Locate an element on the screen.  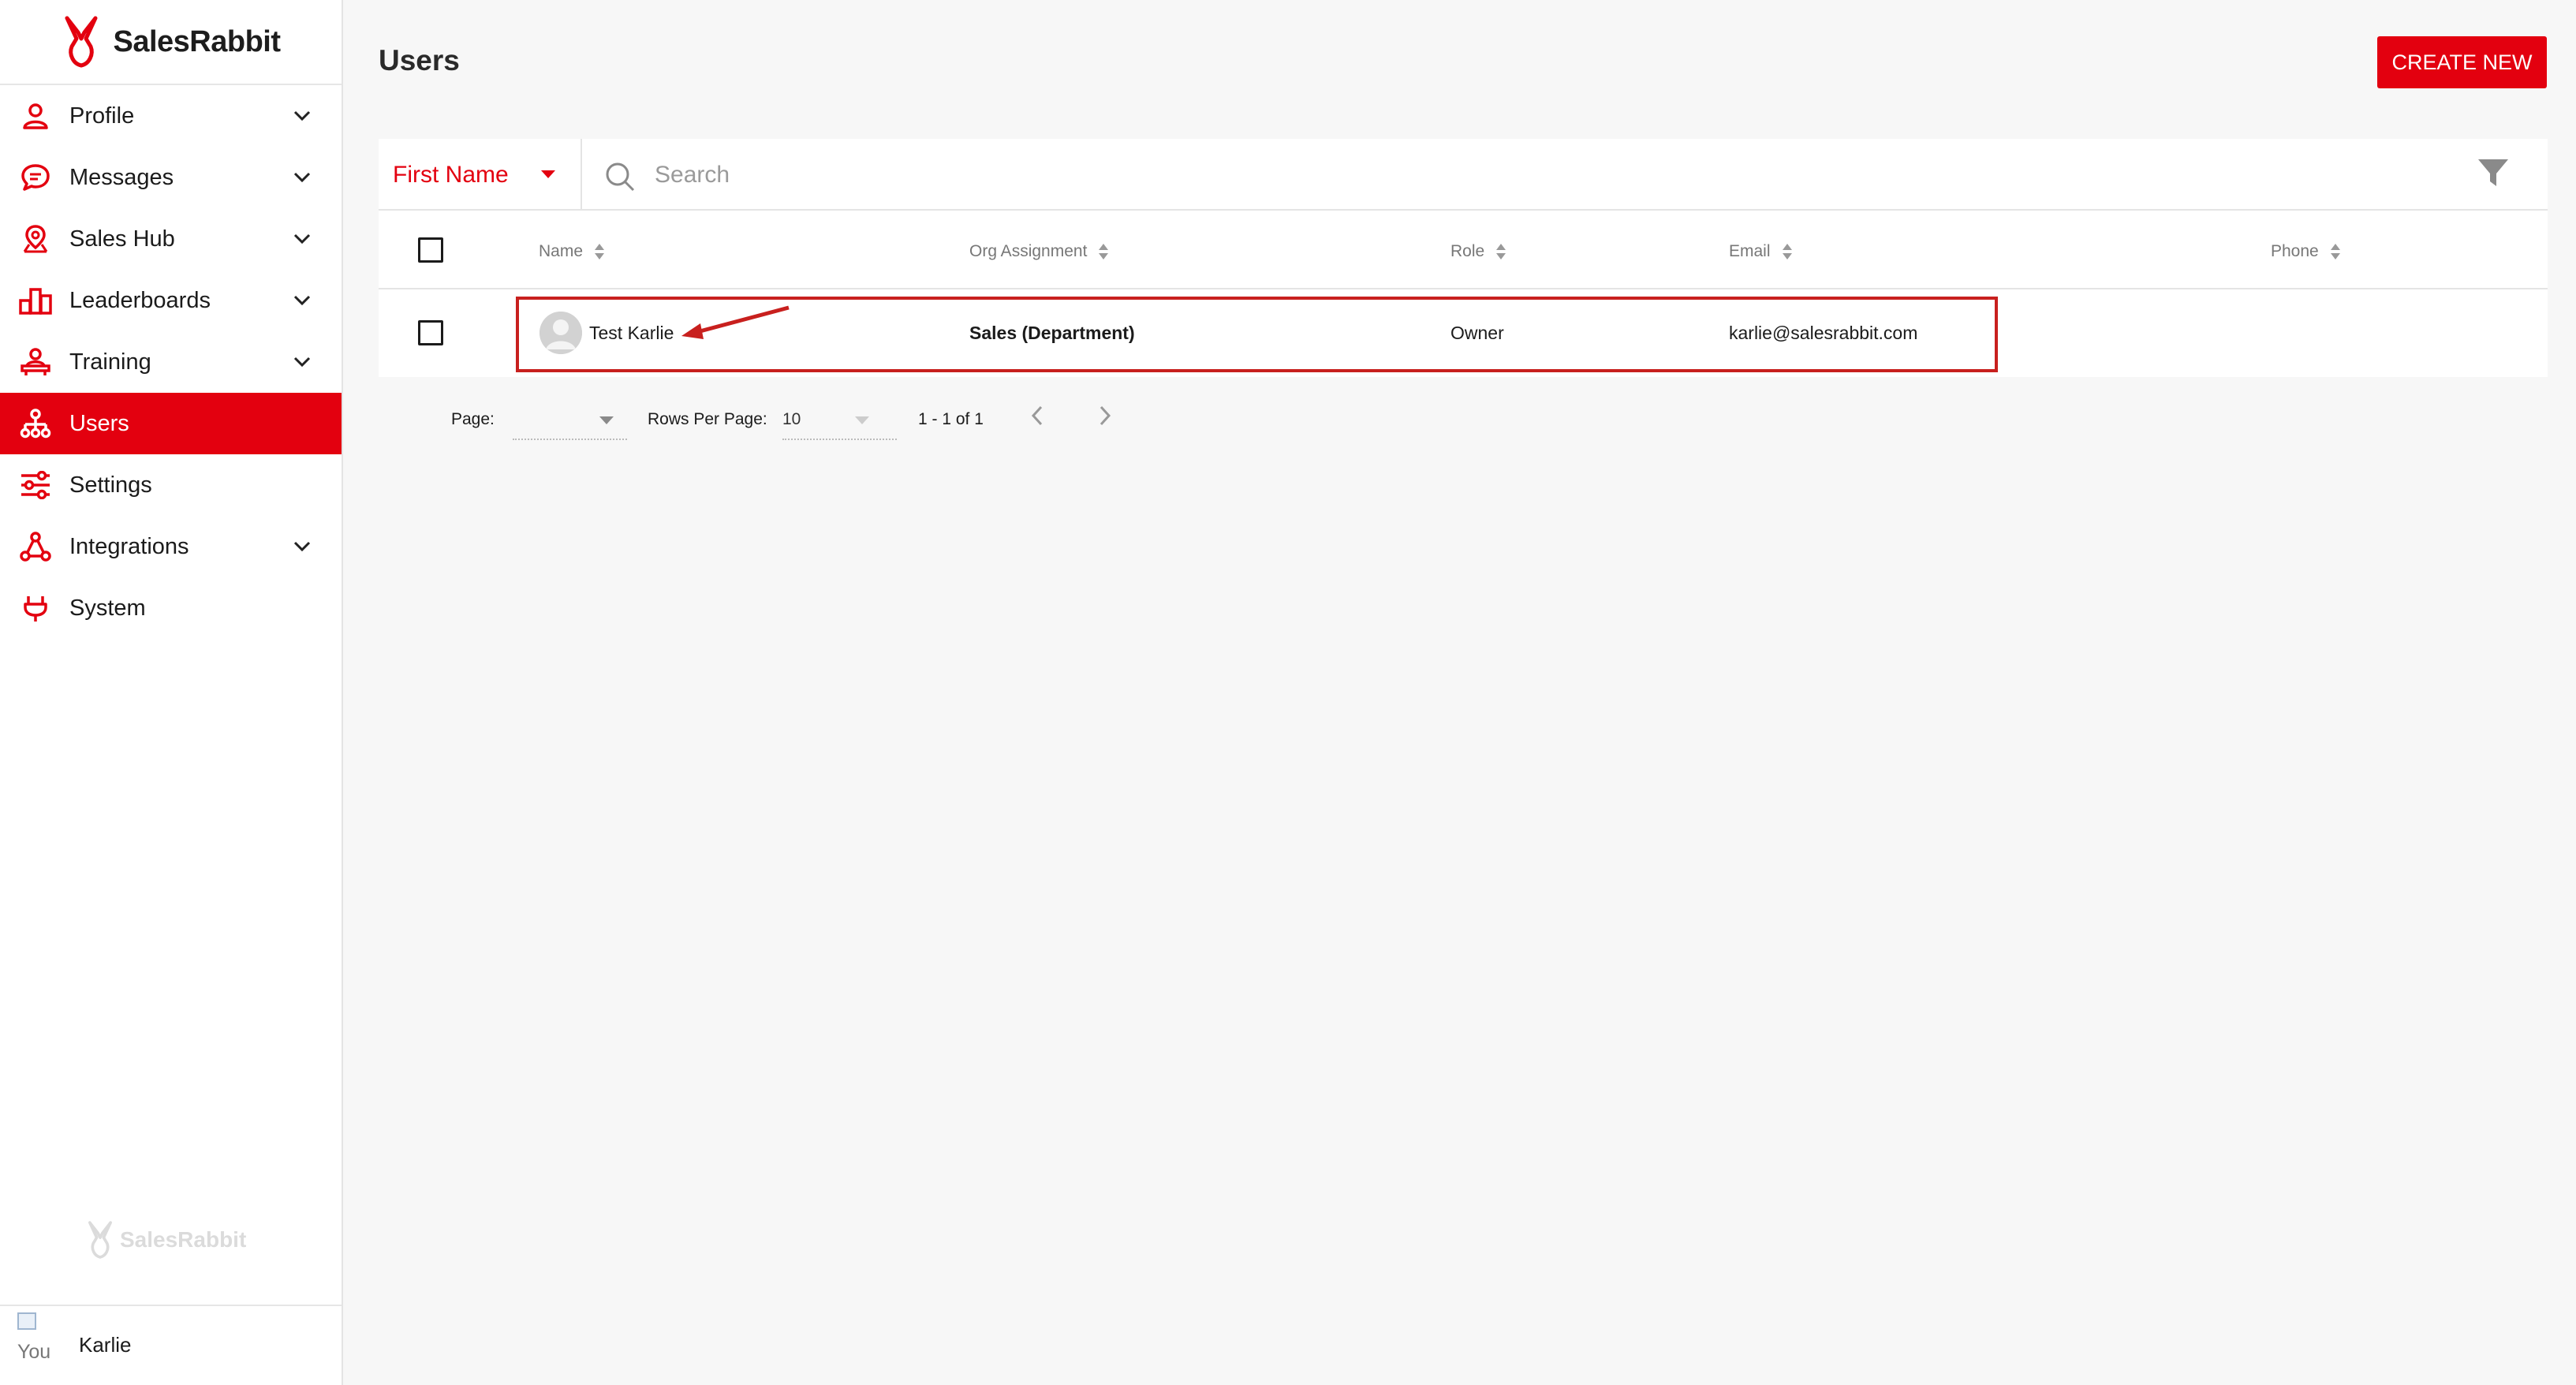
sidebar-item-system: System is located at coordinates (171, 608).